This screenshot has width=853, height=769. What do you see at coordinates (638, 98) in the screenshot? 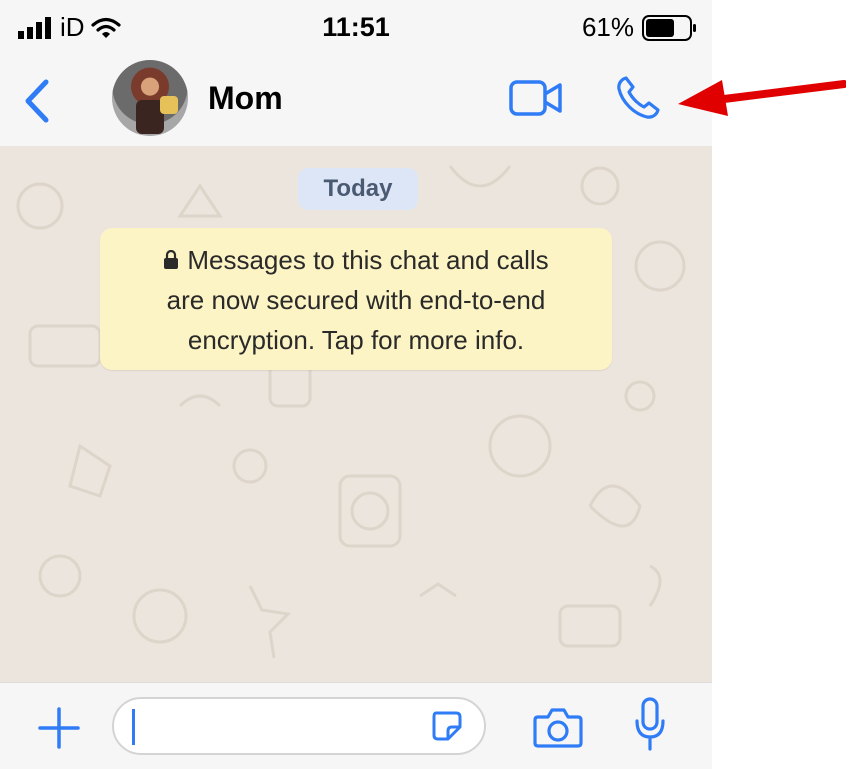
I see `phone-call-icon` at bounding box center [638, 98].